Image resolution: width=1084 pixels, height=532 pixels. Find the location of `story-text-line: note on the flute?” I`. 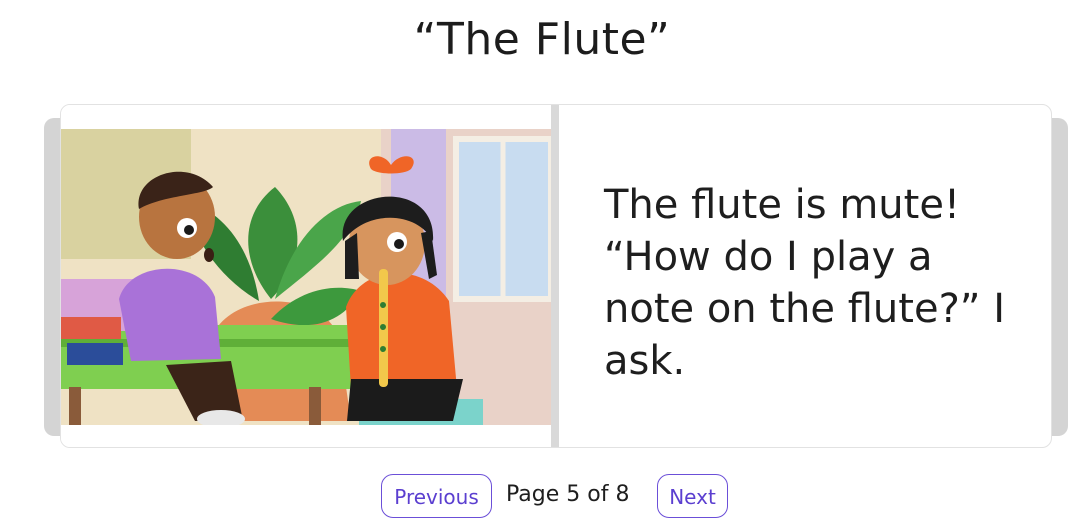

story-text-line: note on the flute?” I is located at coordinates (805, 309).